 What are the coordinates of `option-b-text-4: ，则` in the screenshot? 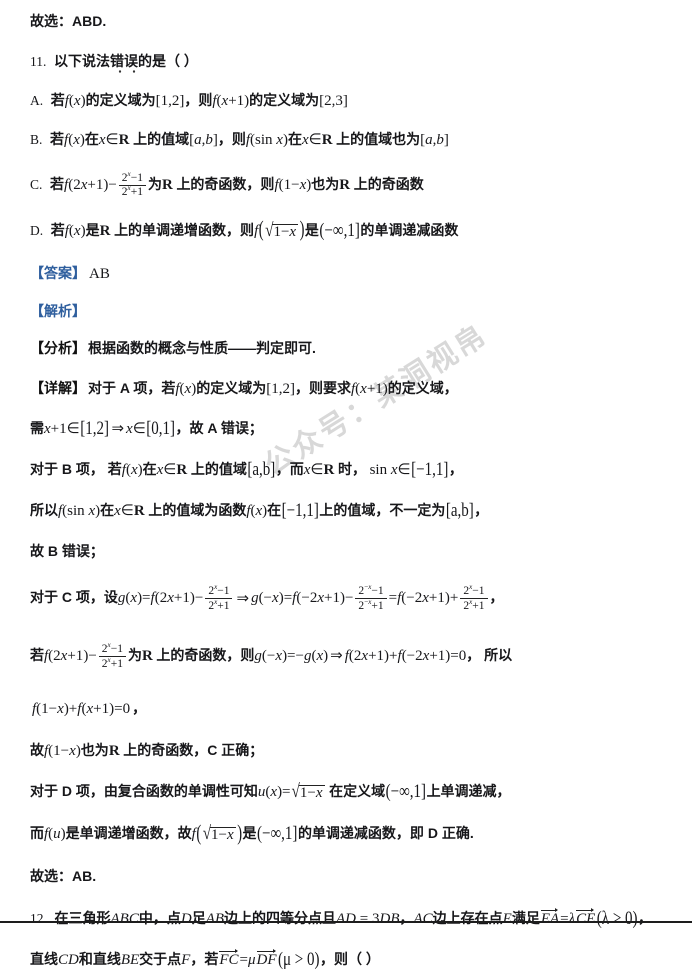 It's located at (231, 139).